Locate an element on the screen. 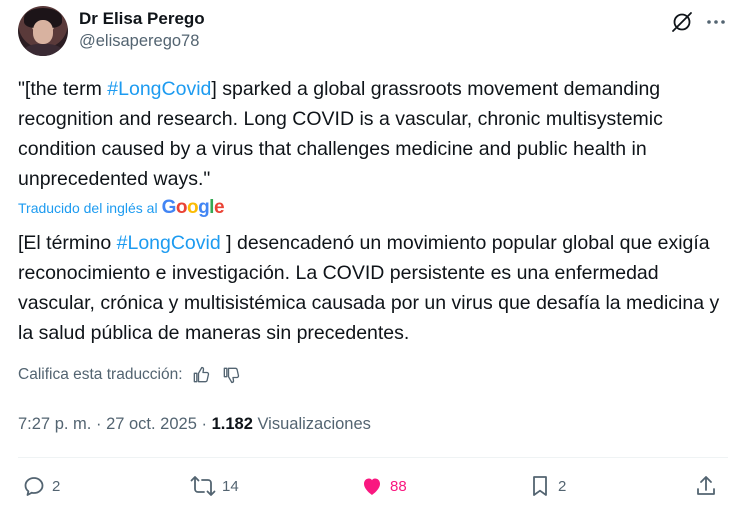  google-logo: Google is located at coordinates (193, 207).